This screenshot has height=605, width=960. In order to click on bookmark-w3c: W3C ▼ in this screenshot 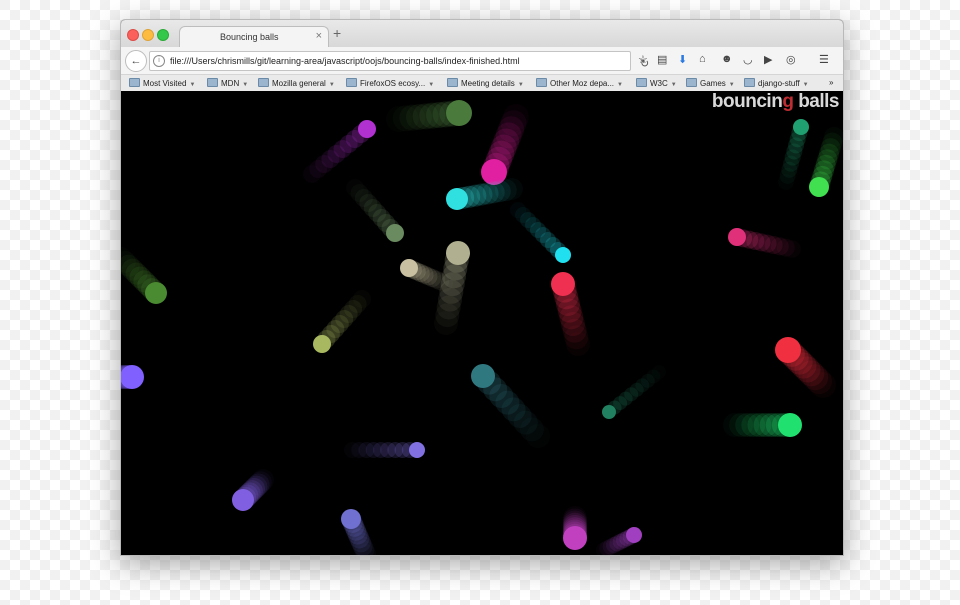, I will do `click(656, 83)`.